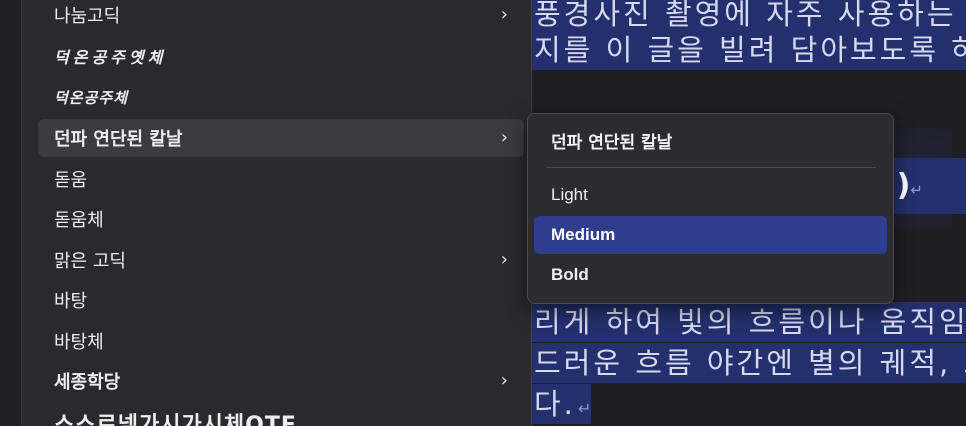  What do you see at coordinates (711, 167) in the screenshot?
I see `submenu-divider` at bounding box center [711, 167].